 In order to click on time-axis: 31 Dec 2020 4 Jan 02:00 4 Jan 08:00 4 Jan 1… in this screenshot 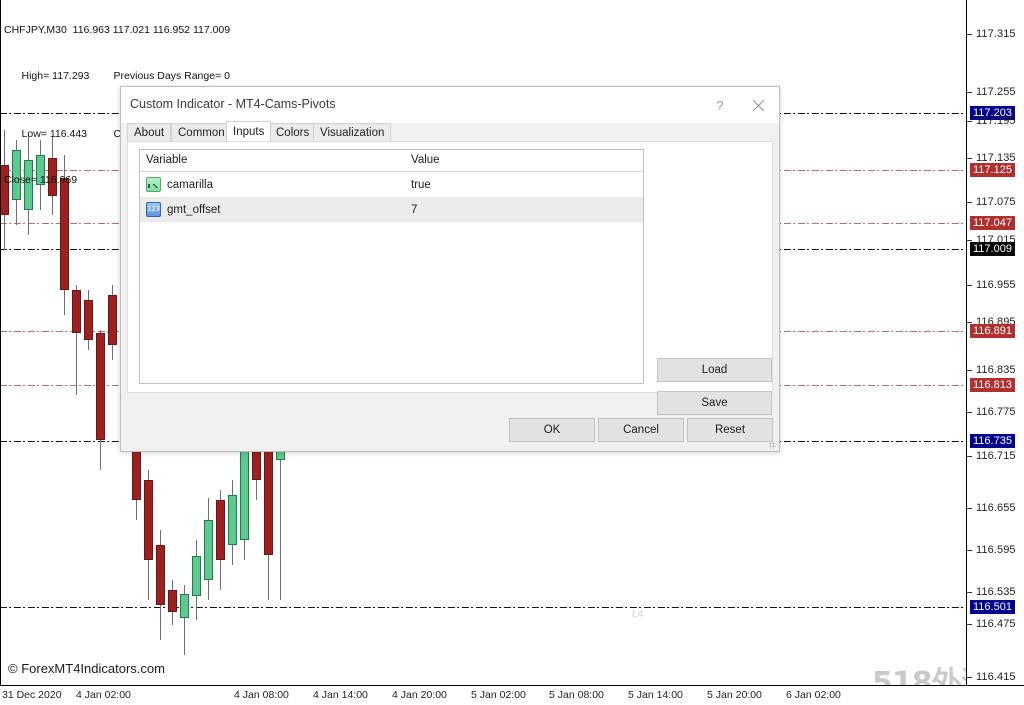, I will do `click(512, 695)`.